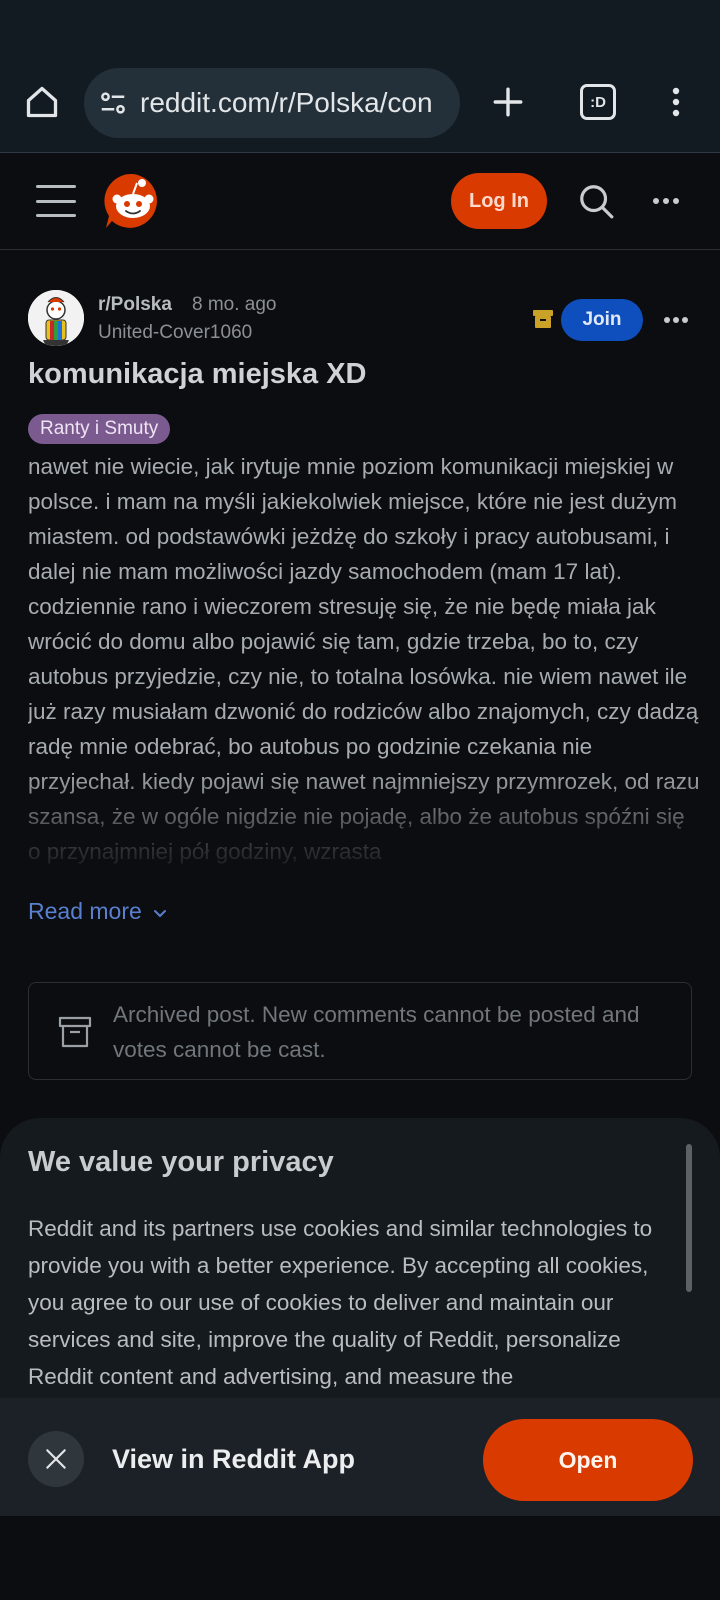 The width and height of the screenshot is (720, 1600). I want to click on chevron-down-icon, so click(160, 911).